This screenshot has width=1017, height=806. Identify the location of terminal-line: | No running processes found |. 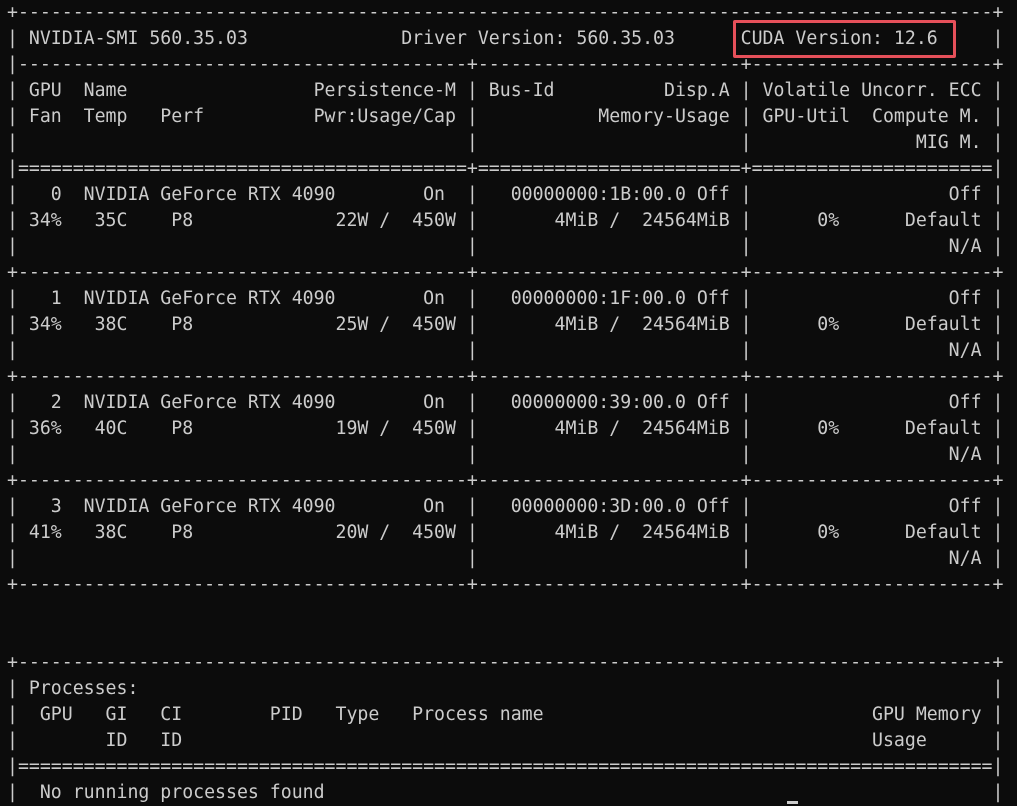
(505, 792).